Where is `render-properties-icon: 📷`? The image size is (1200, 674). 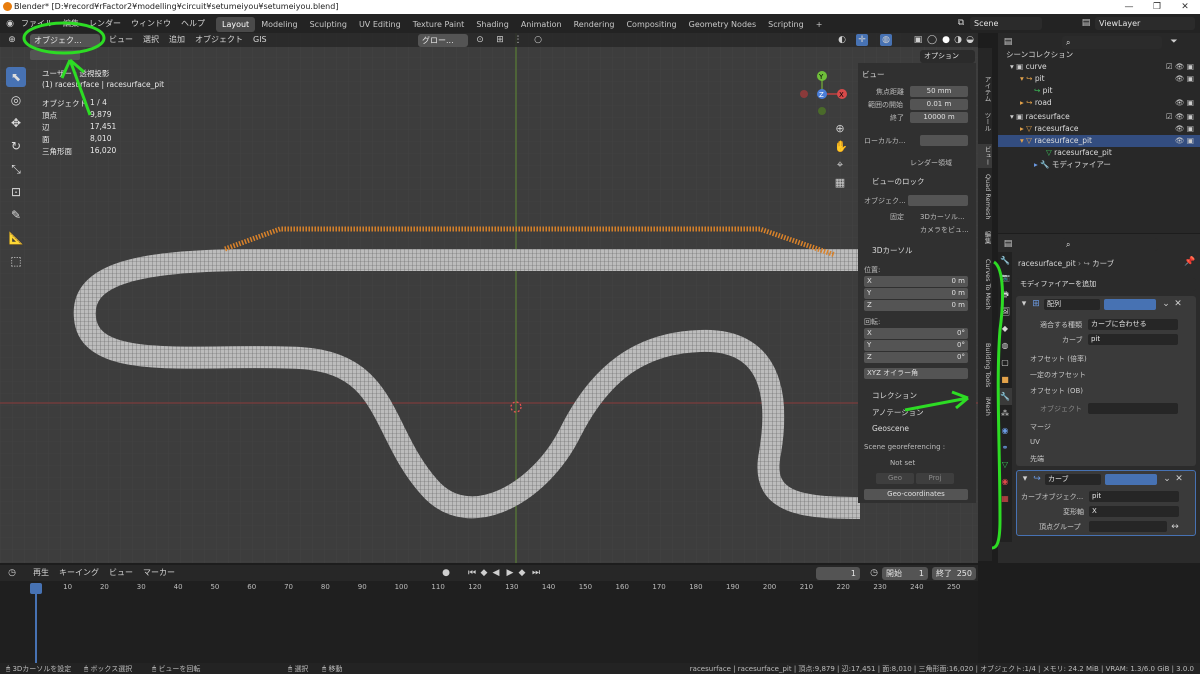
render-properties-icon: 📷 is located at coordinates (1005, 277).